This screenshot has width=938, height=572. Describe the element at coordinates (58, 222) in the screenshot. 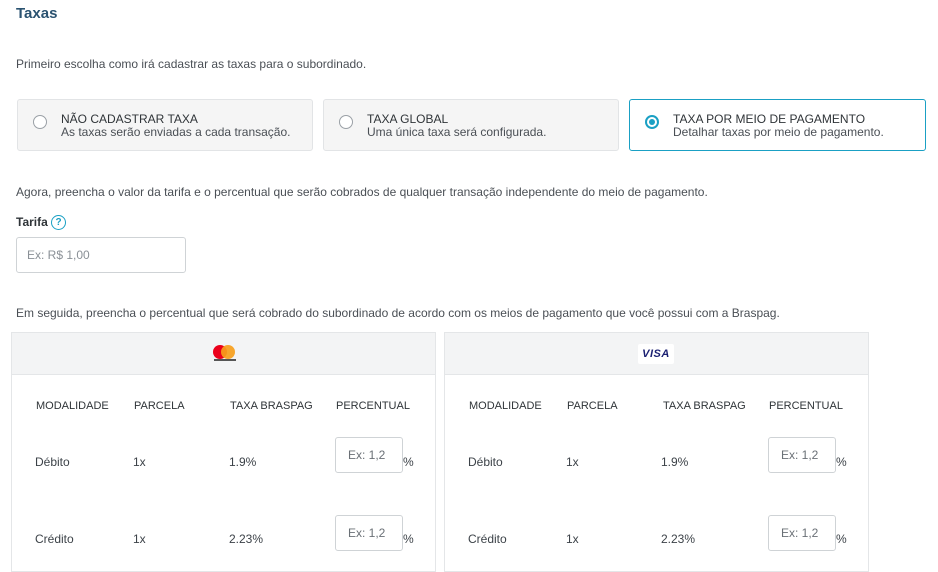

I see `question-circle-icon: ?` at that location.